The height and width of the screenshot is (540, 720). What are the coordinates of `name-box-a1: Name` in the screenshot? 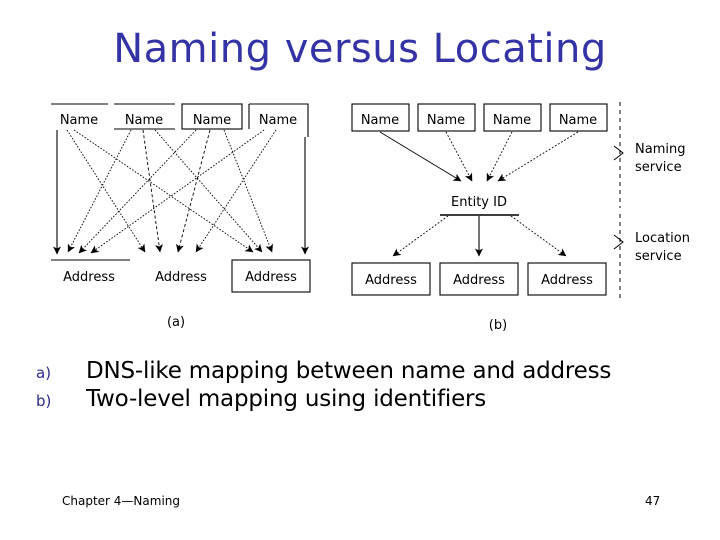 It's located at (79, 115).